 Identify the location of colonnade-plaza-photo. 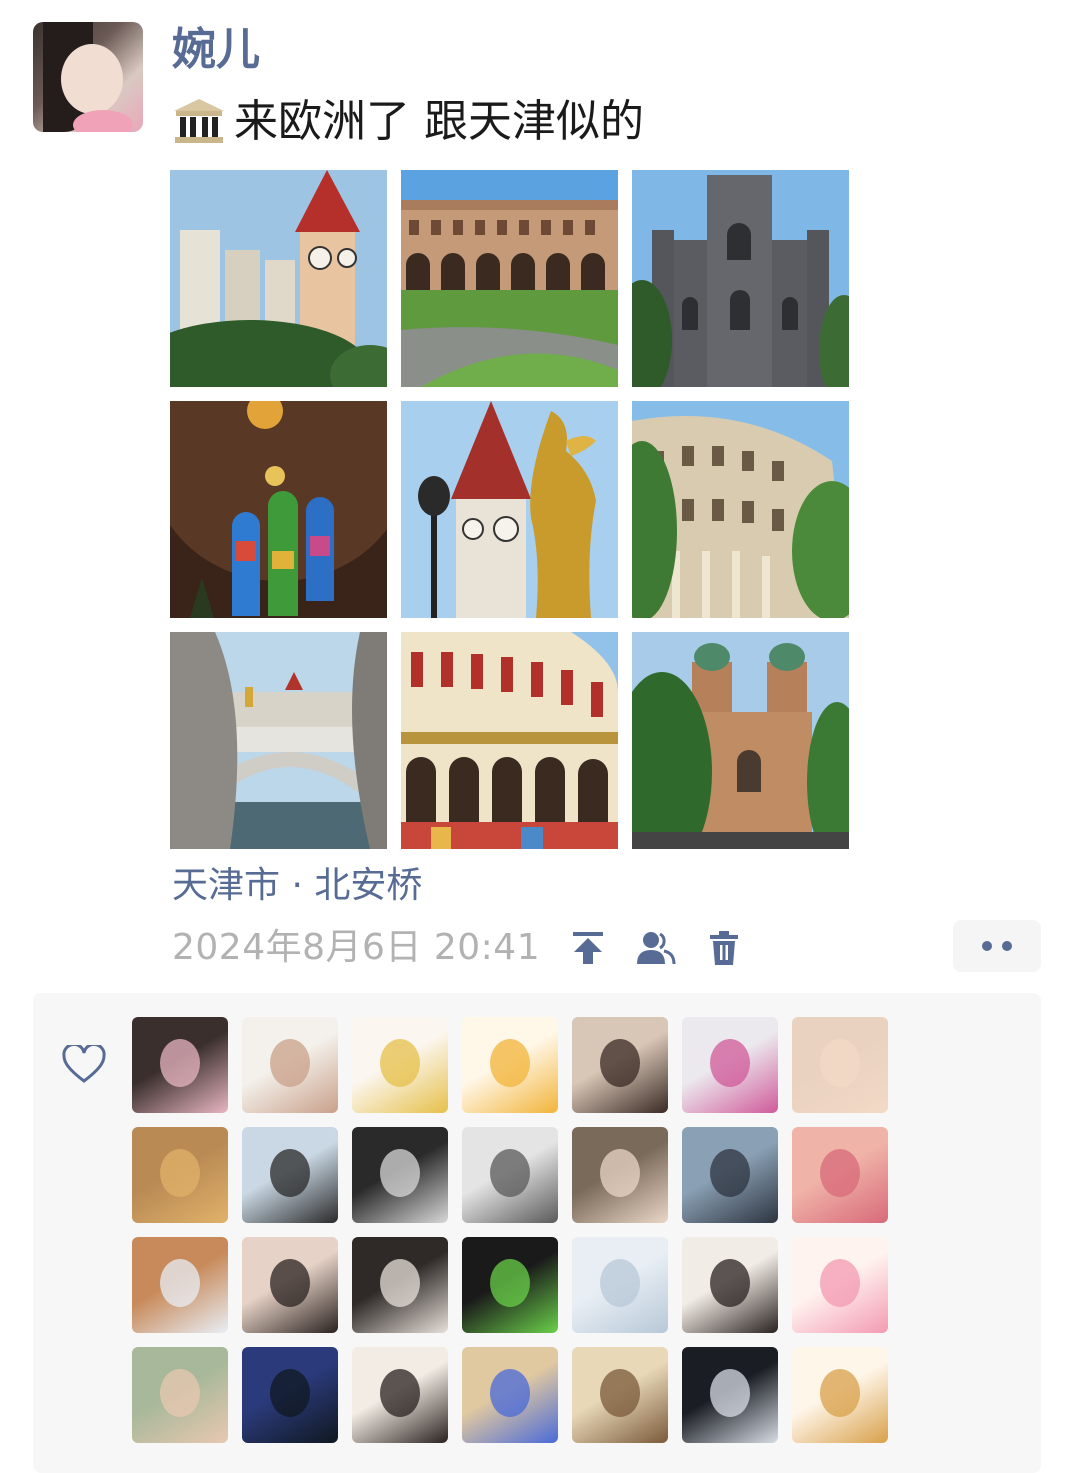
(509, 278).